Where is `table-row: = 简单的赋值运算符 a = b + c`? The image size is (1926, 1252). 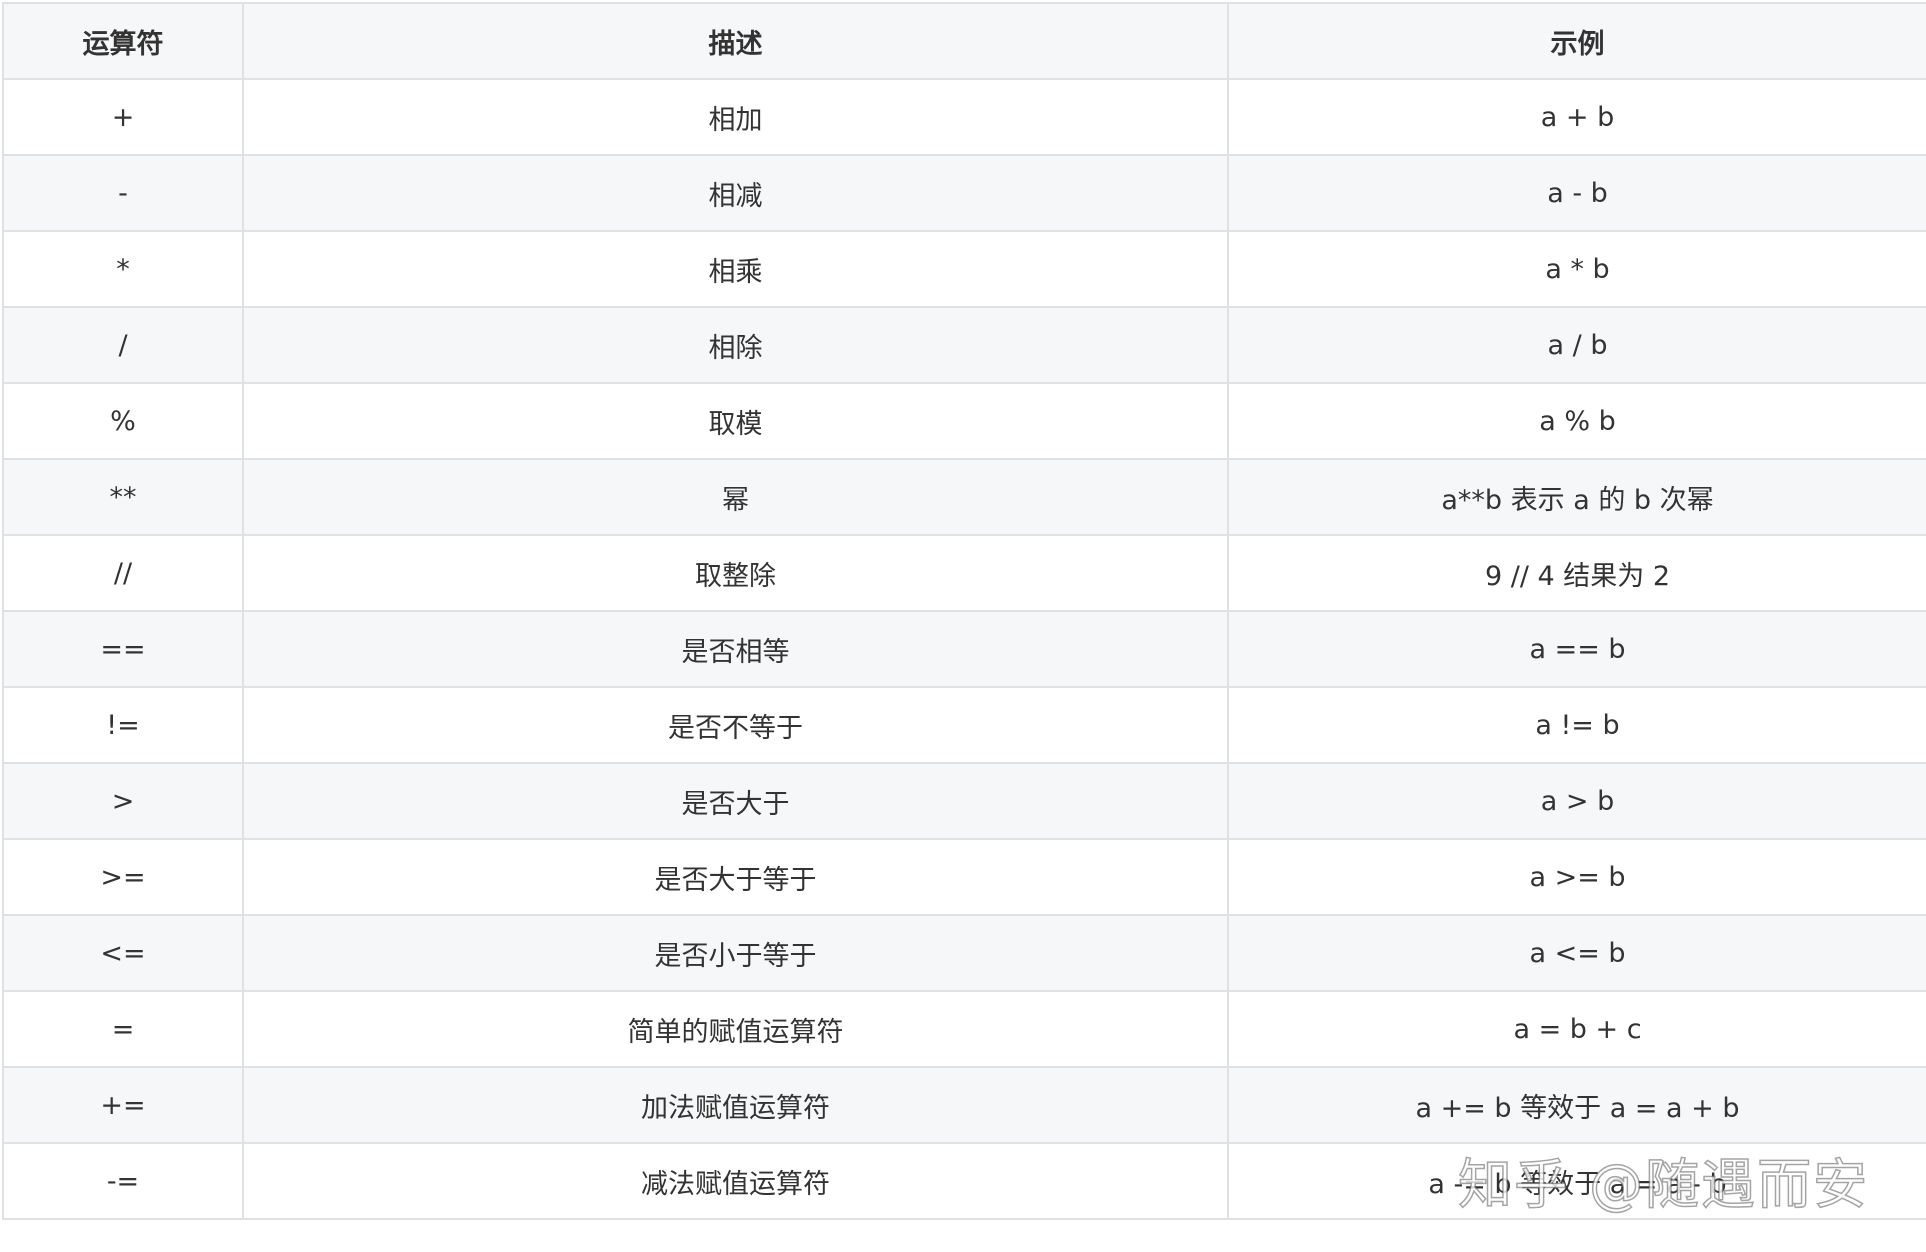
table-row: = 简单的赋值运算符 a = b + c is located at coordinates (964, 1029).